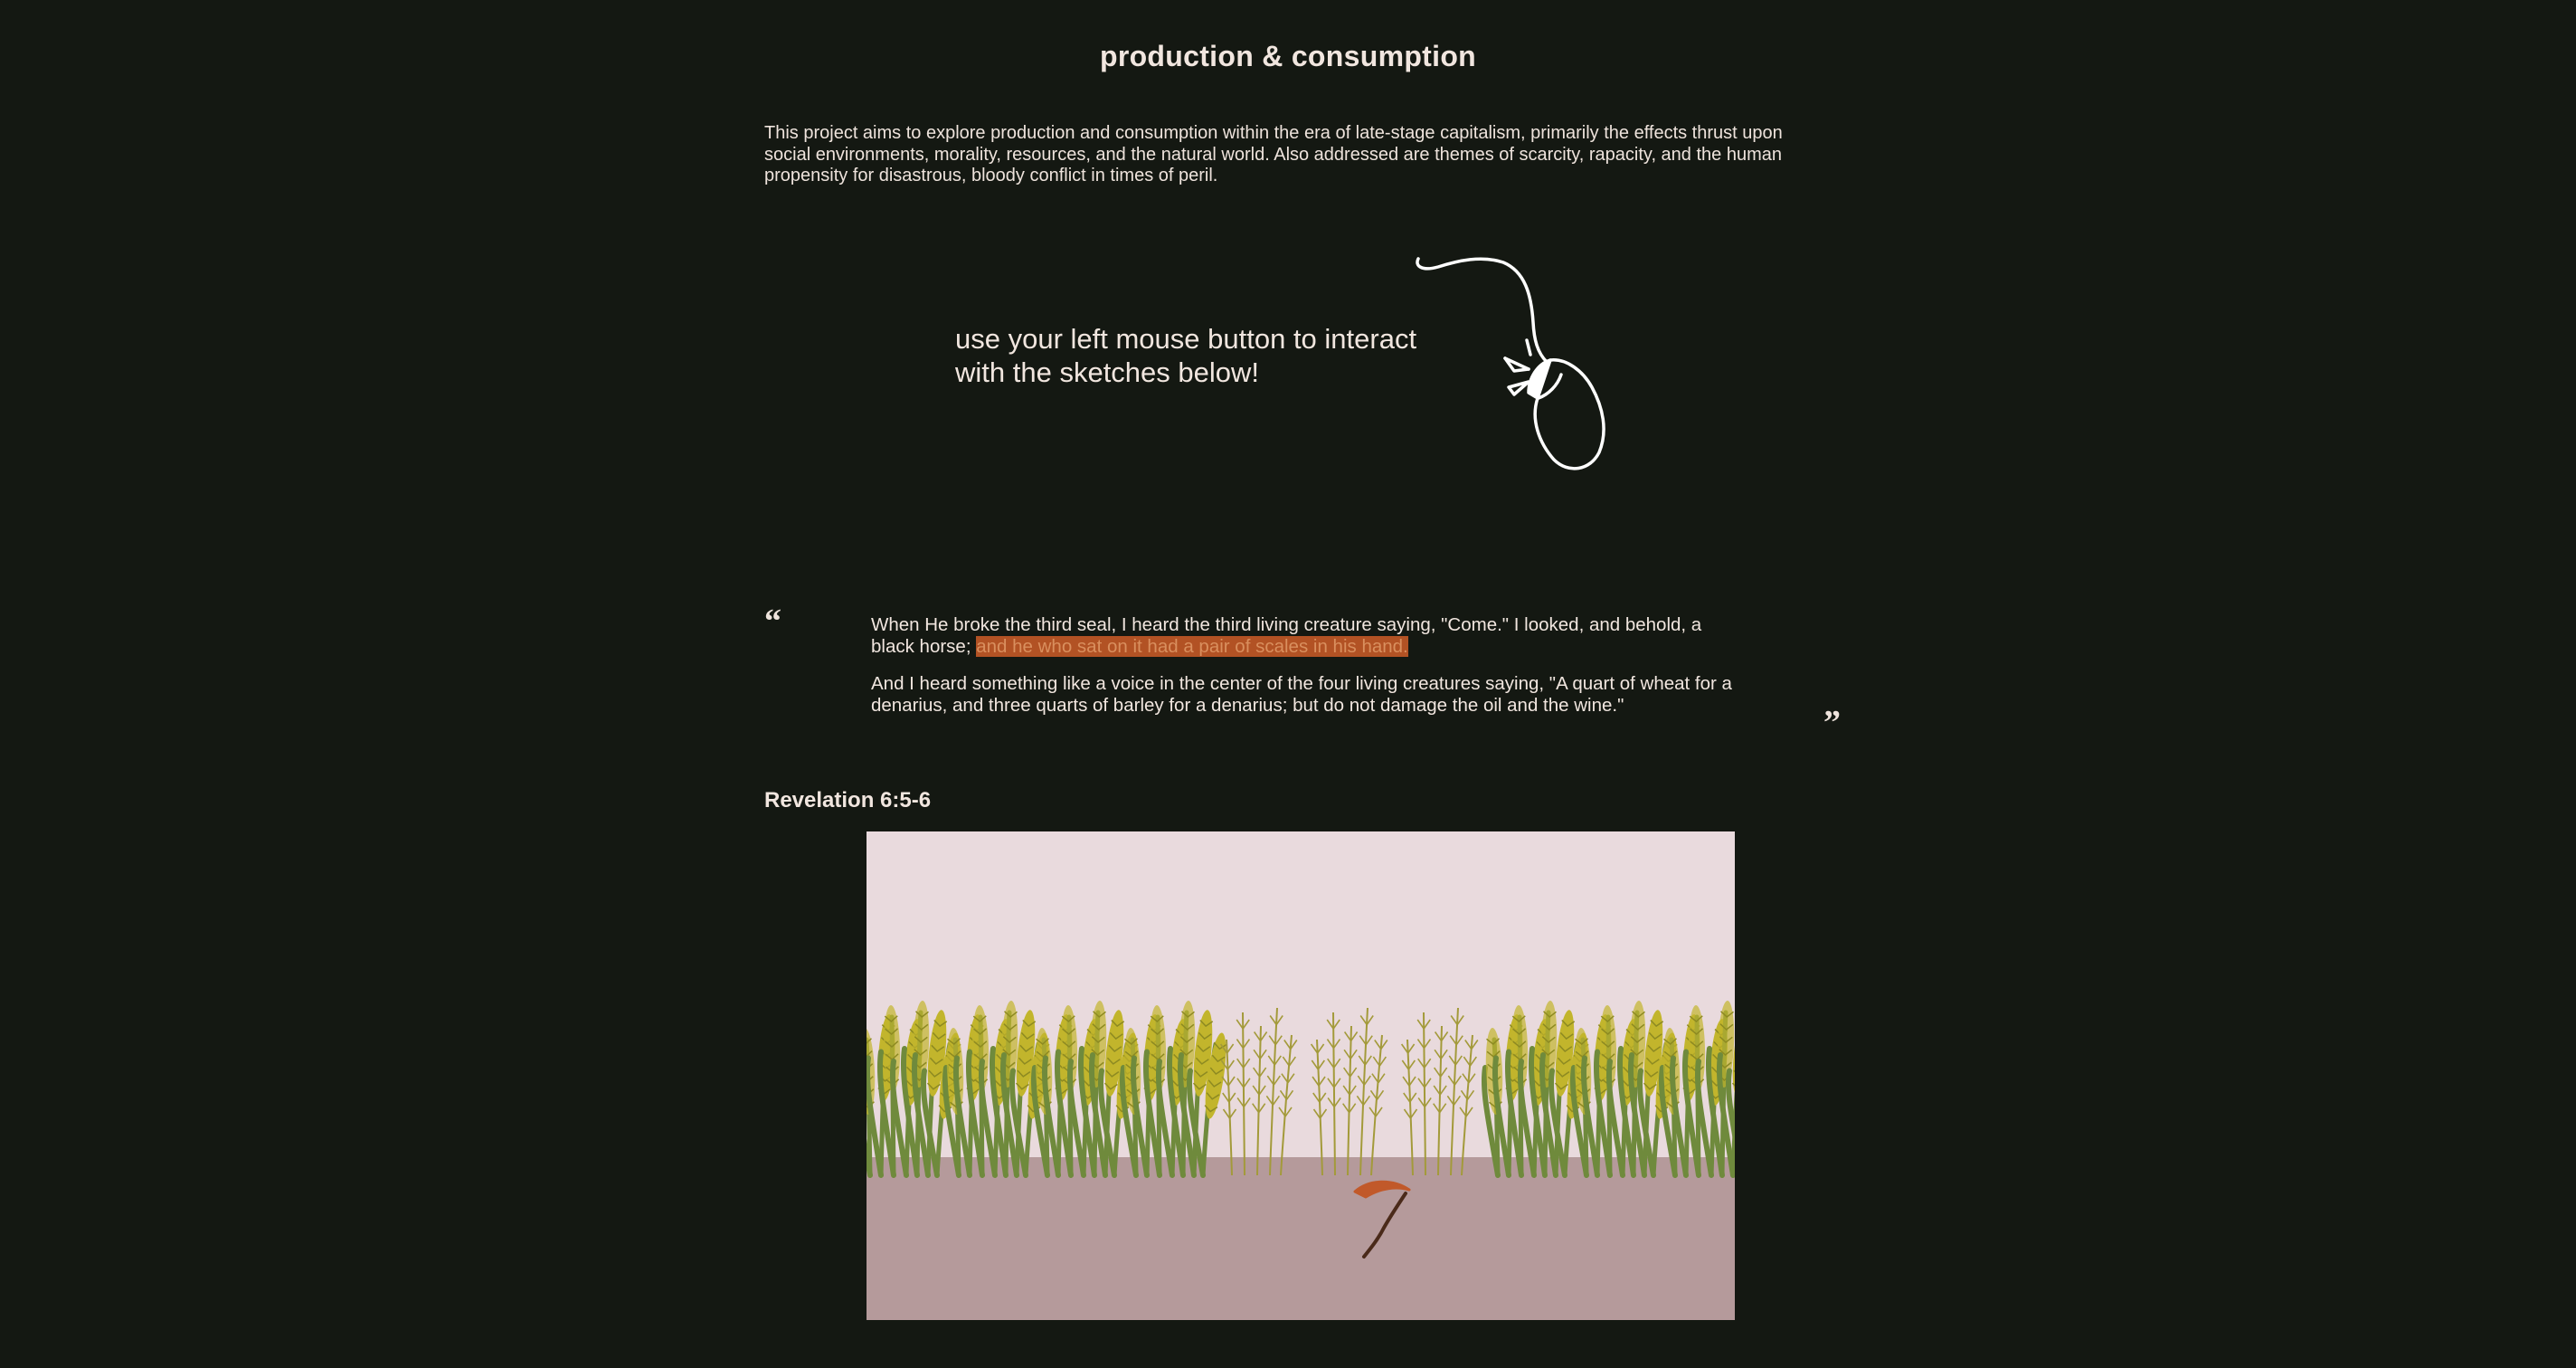 The width and height of the screenshot is (2576, 1368). I want to click on citation: Revelation 6:5-6, so click(848, 800).